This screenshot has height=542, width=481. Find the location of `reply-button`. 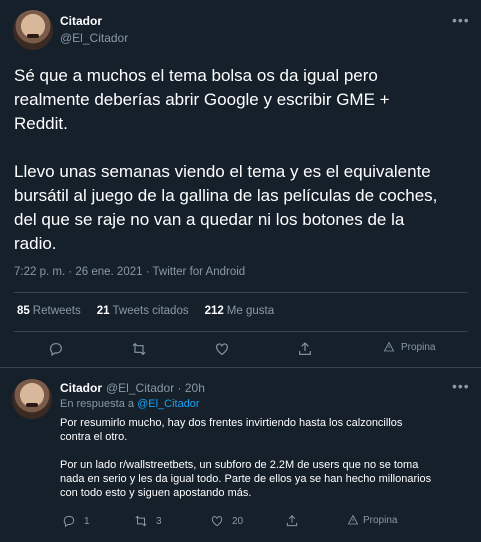

reply-button is located at coordinates (56, 349).